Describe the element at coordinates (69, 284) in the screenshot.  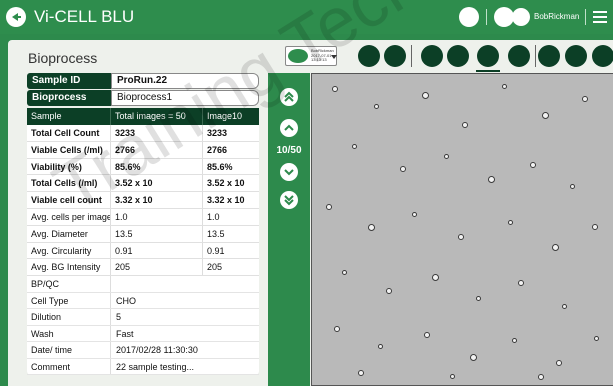
I see `bpqc-key: BP/QC` at that location.